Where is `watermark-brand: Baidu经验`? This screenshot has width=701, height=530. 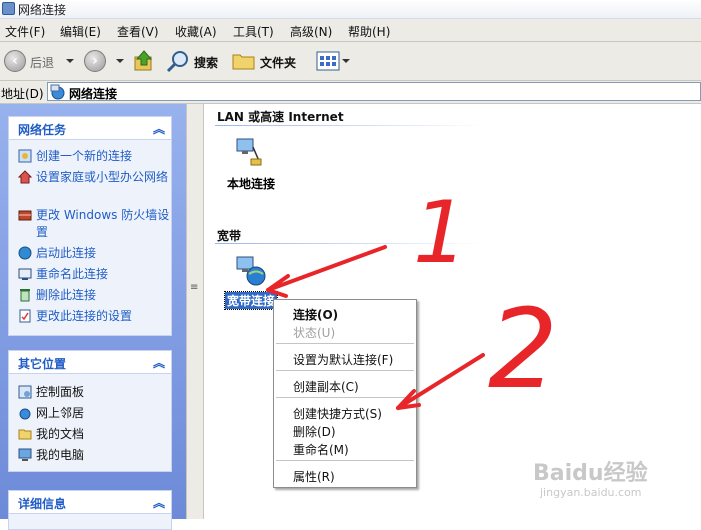 watermark-brand: Baidu经验 is located at coordinates (590, 473).